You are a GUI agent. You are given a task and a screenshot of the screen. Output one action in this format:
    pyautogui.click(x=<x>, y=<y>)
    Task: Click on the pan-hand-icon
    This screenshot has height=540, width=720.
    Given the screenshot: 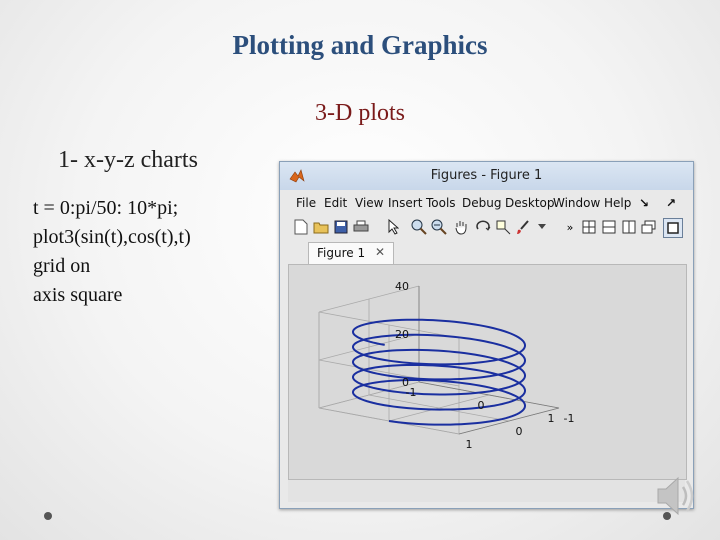 What is the action you would take?
    pyautogui.click(x=461, y=227)
    